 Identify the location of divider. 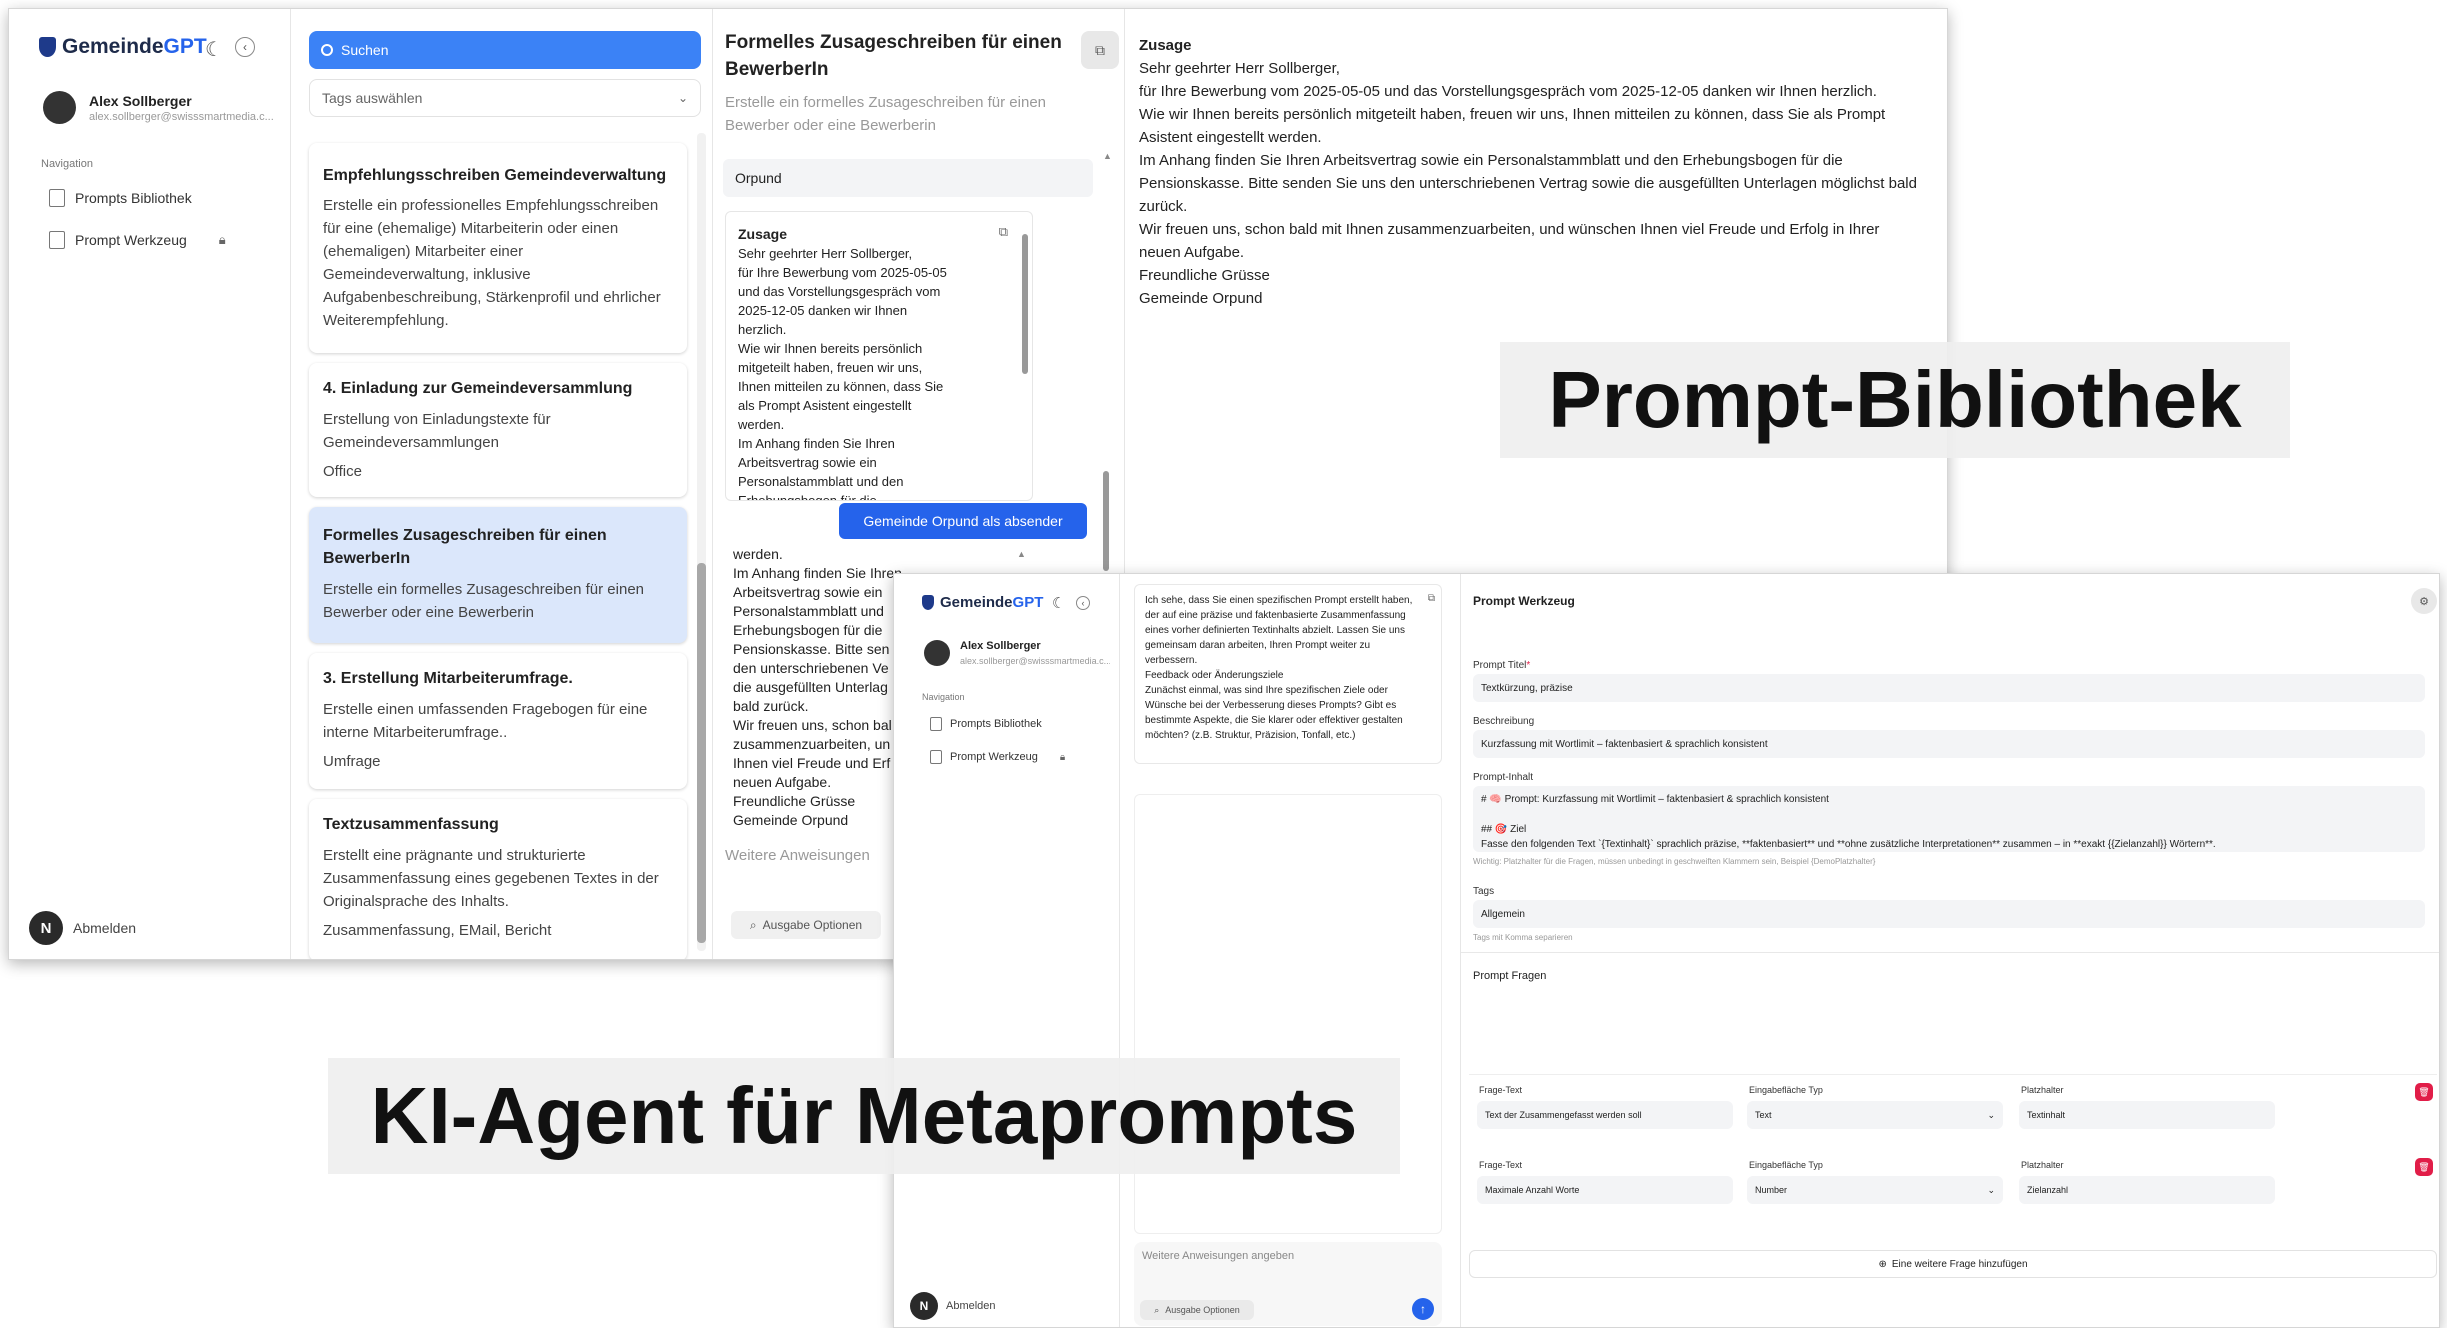
(1950, 952).